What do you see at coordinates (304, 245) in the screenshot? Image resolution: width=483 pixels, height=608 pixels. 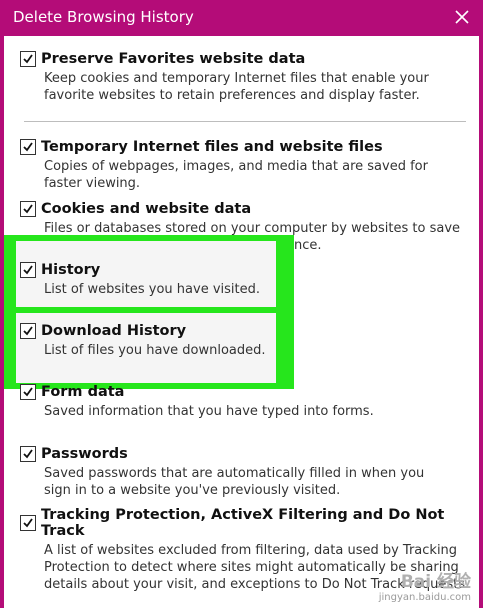 I see `option-description-partial: ance.` at bounding box center [304, 245].